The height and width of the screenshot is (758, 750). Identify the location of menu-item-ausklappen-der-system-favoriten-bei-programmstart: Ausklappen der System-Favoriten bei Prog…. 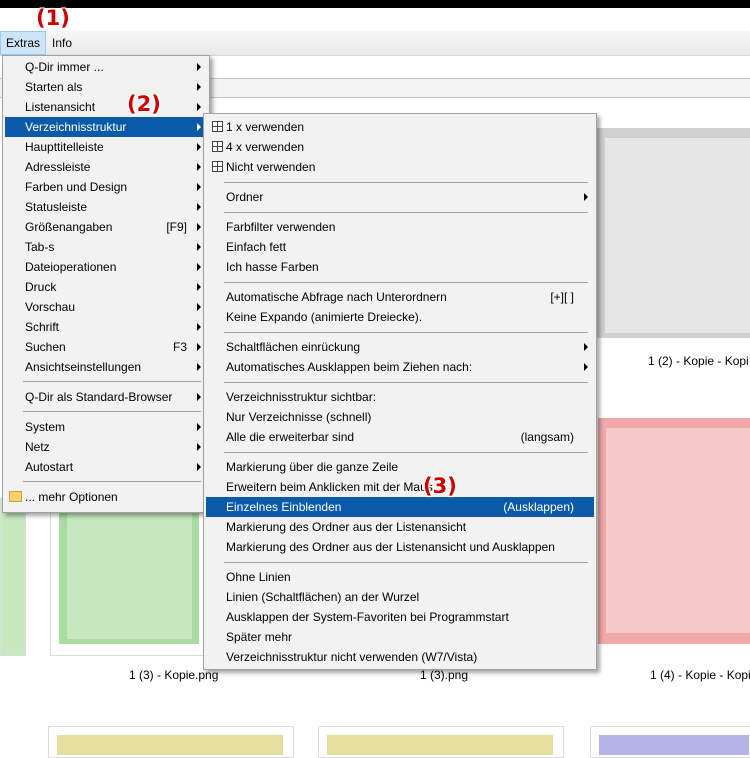
(400, 617).